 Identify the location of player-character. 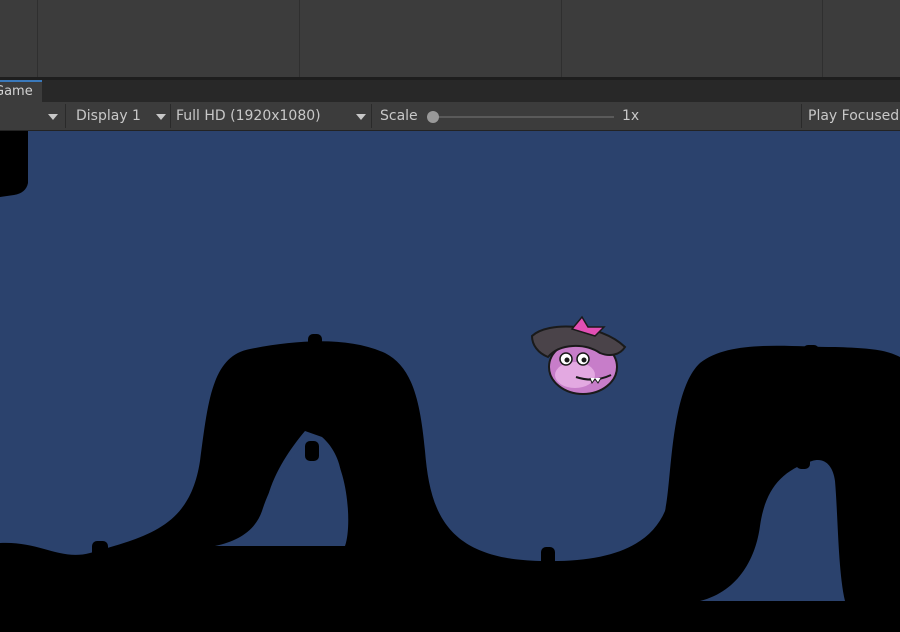
(578, 355).